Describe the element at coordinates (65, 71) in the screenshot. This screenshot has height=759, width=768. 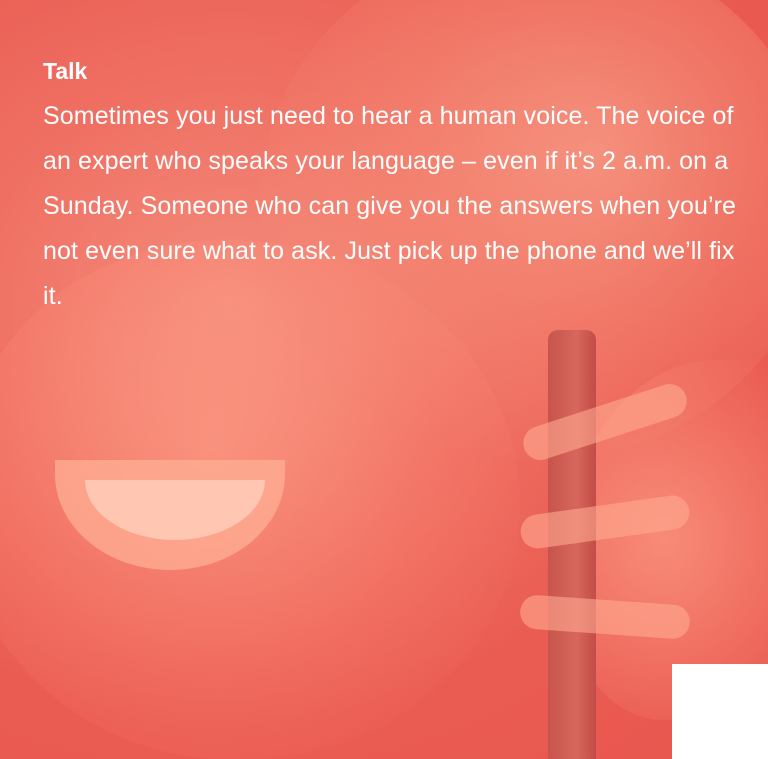
I see `card-title: Talk` at that location.